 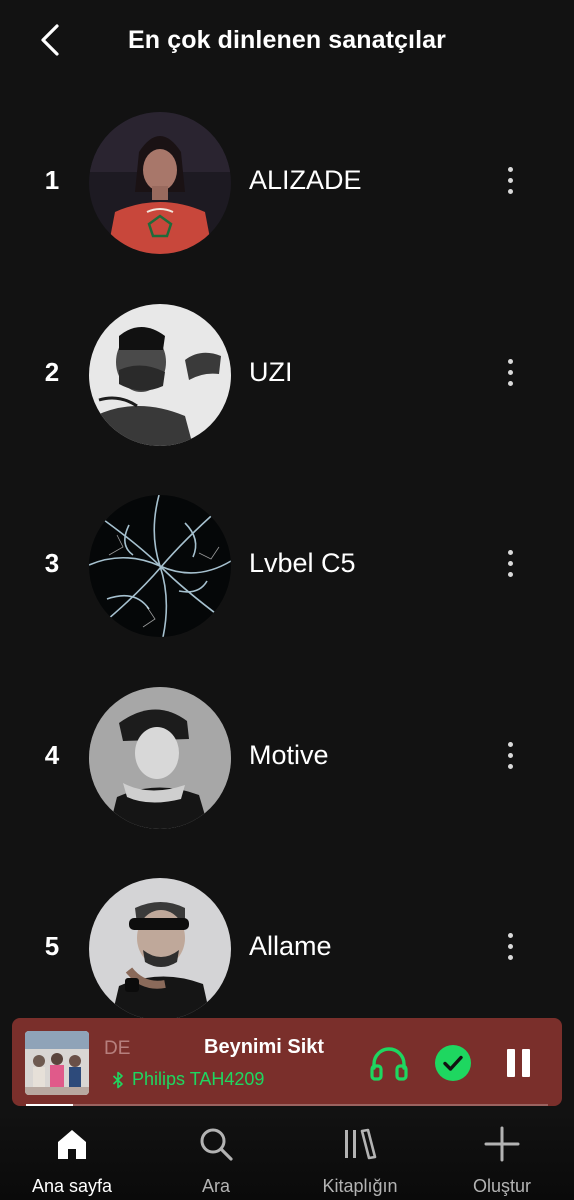 What do you see at coordinates (52, 946) in the screenshot?
I see `artist-rank: 5` at bounding box center [52, 946].